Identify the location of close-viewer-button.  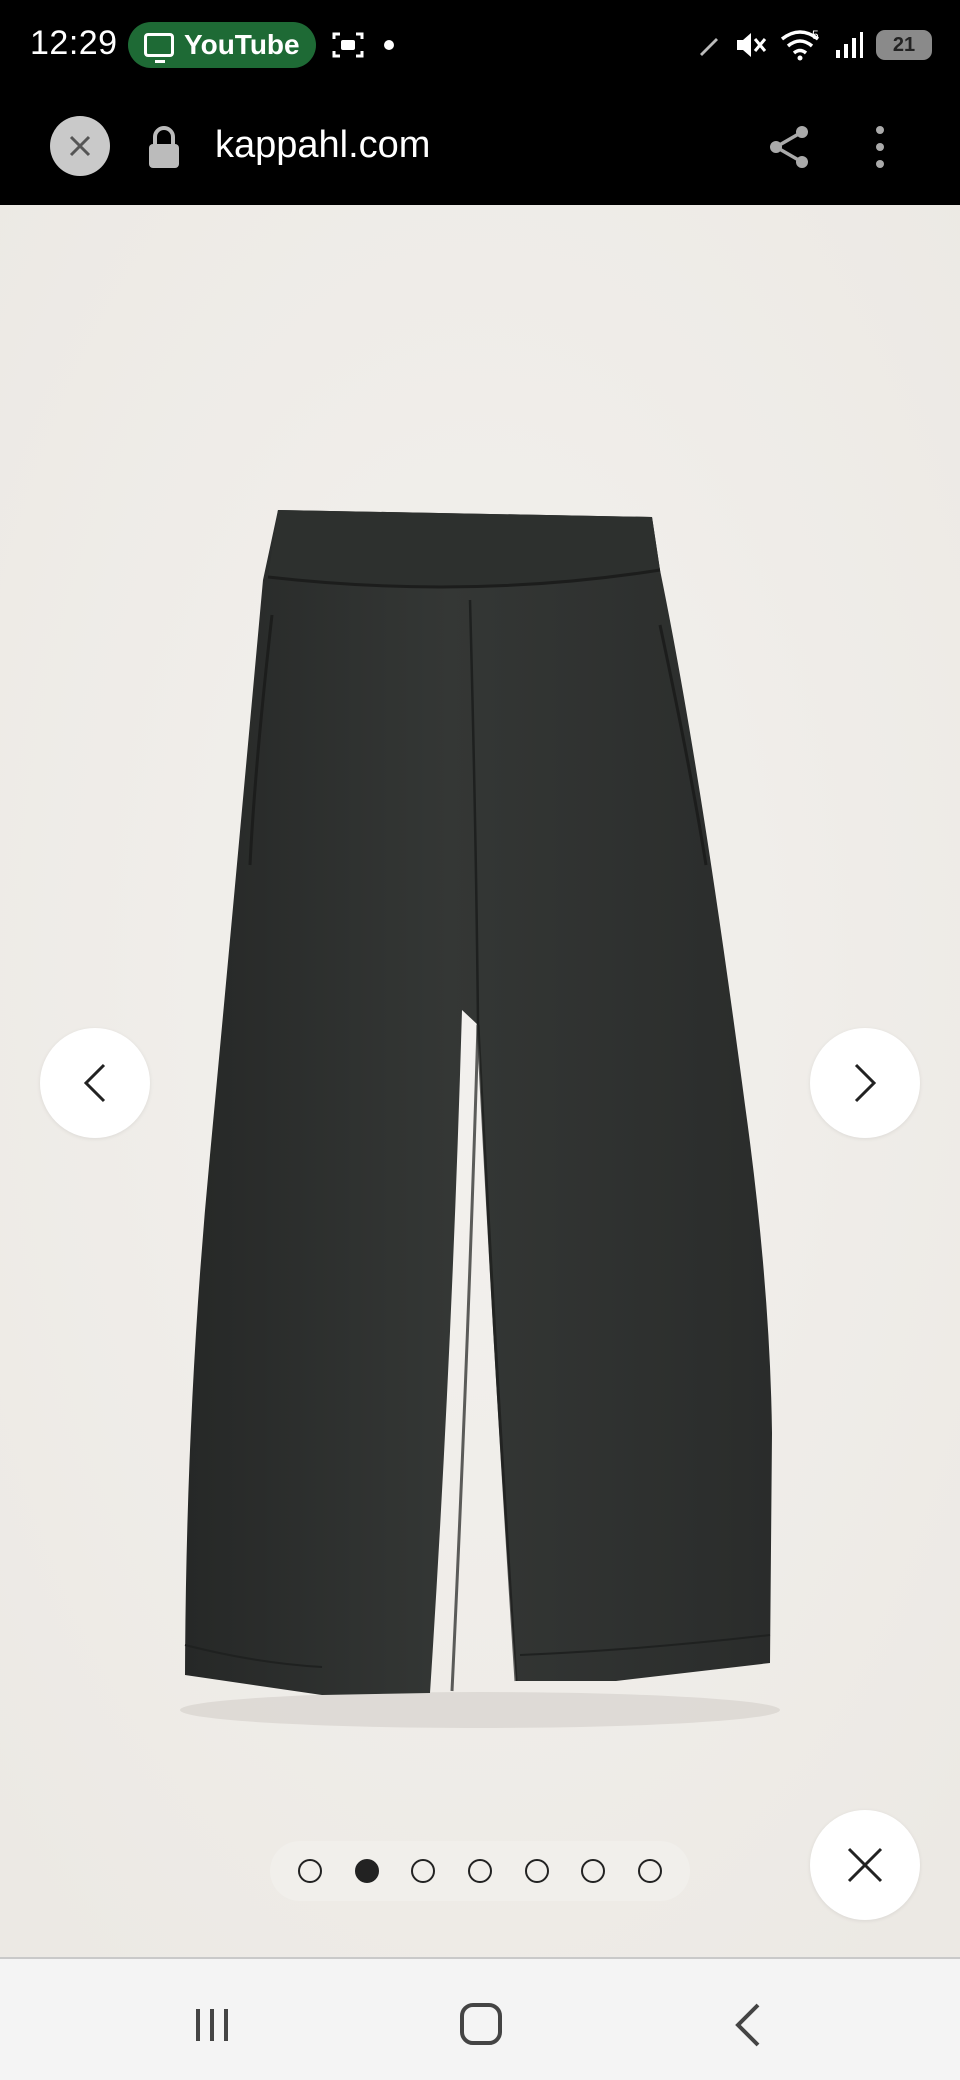
(865, 1865).